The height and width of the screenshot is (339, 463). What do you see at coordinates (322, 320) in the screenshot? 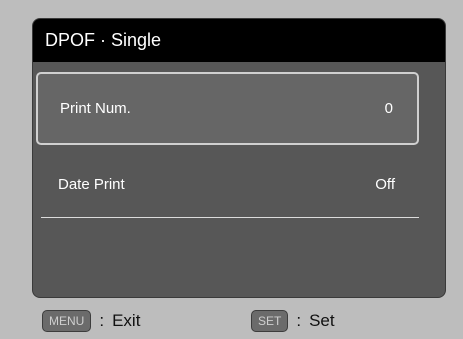
I see `set-label: Set` at bounding box center [322, 320].